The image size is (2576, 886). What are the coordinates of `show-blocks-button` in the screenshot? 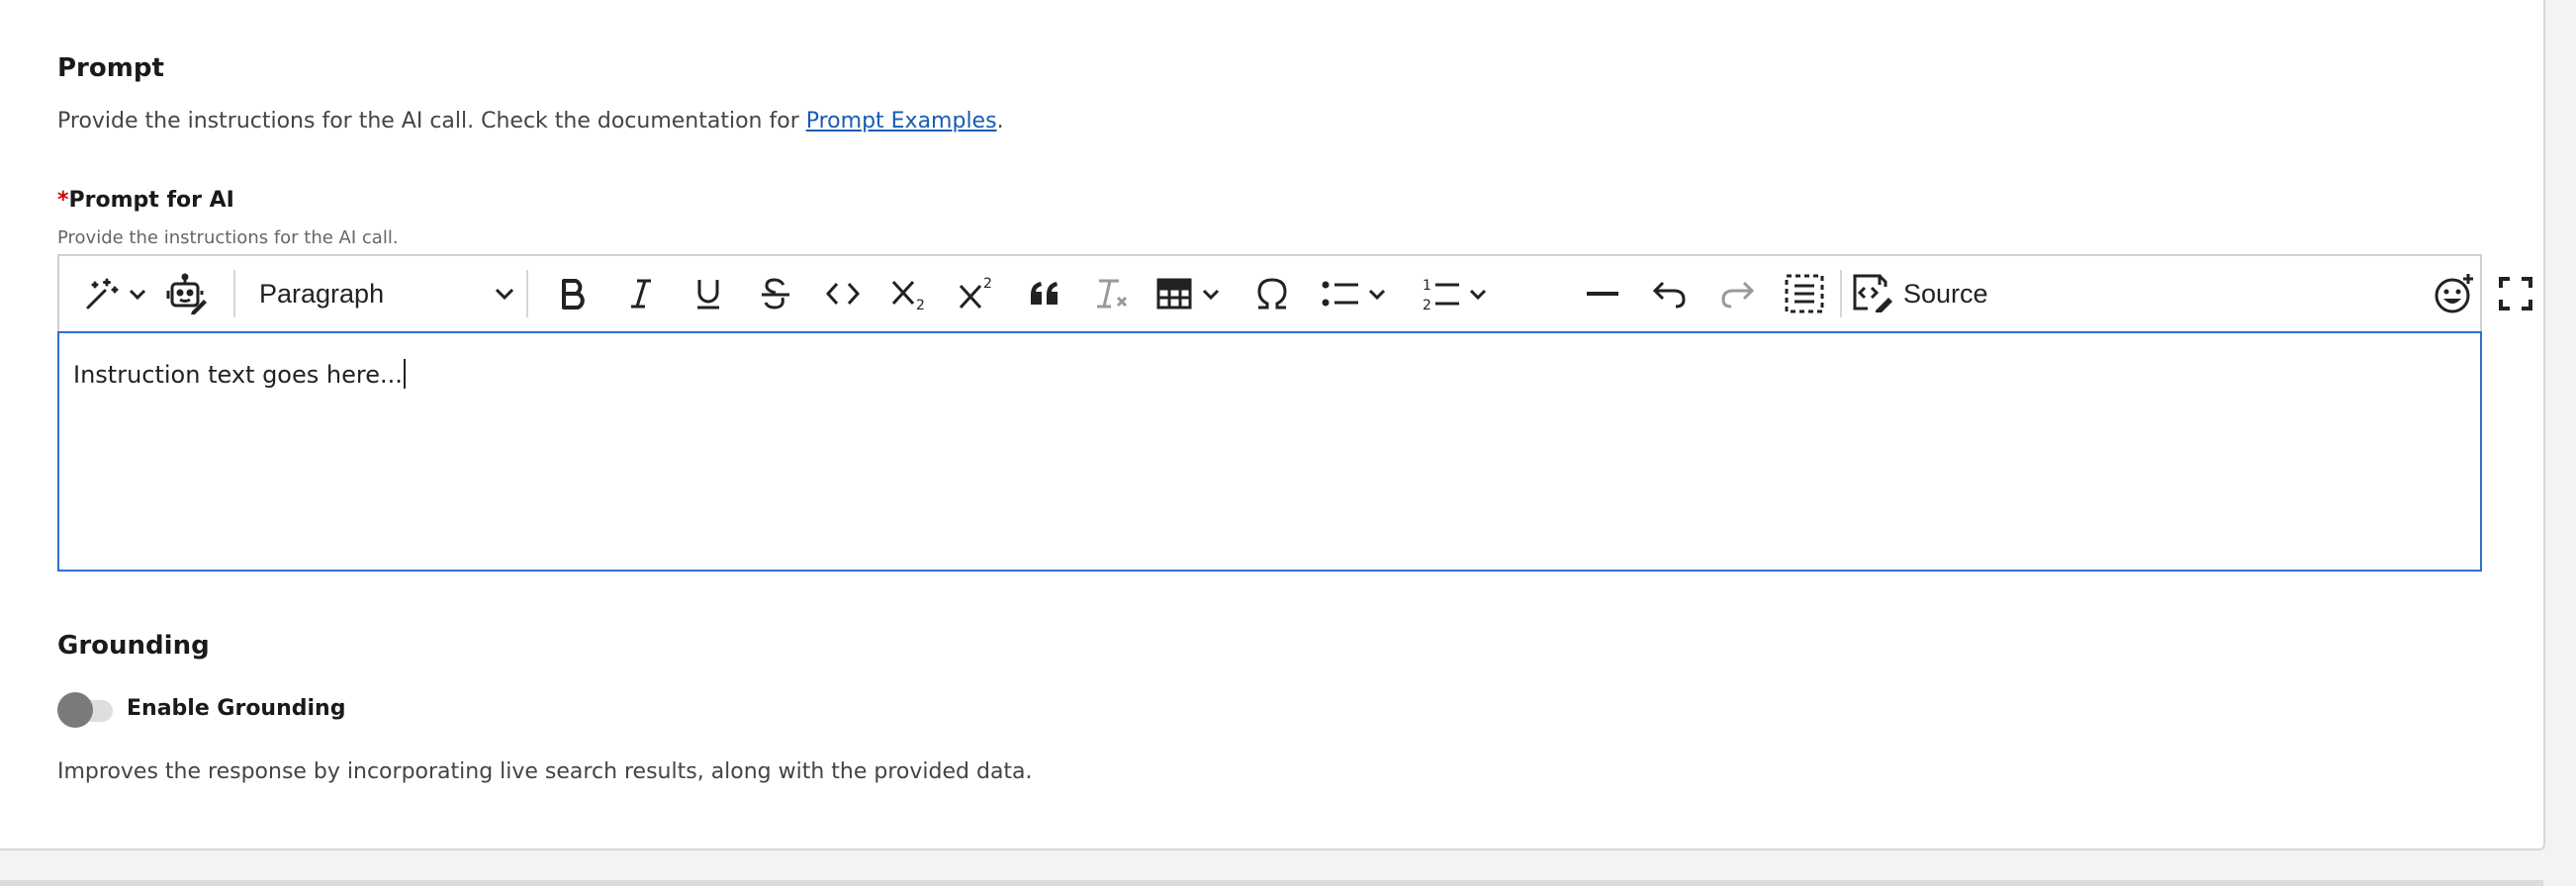 It's located at (1805, 293).